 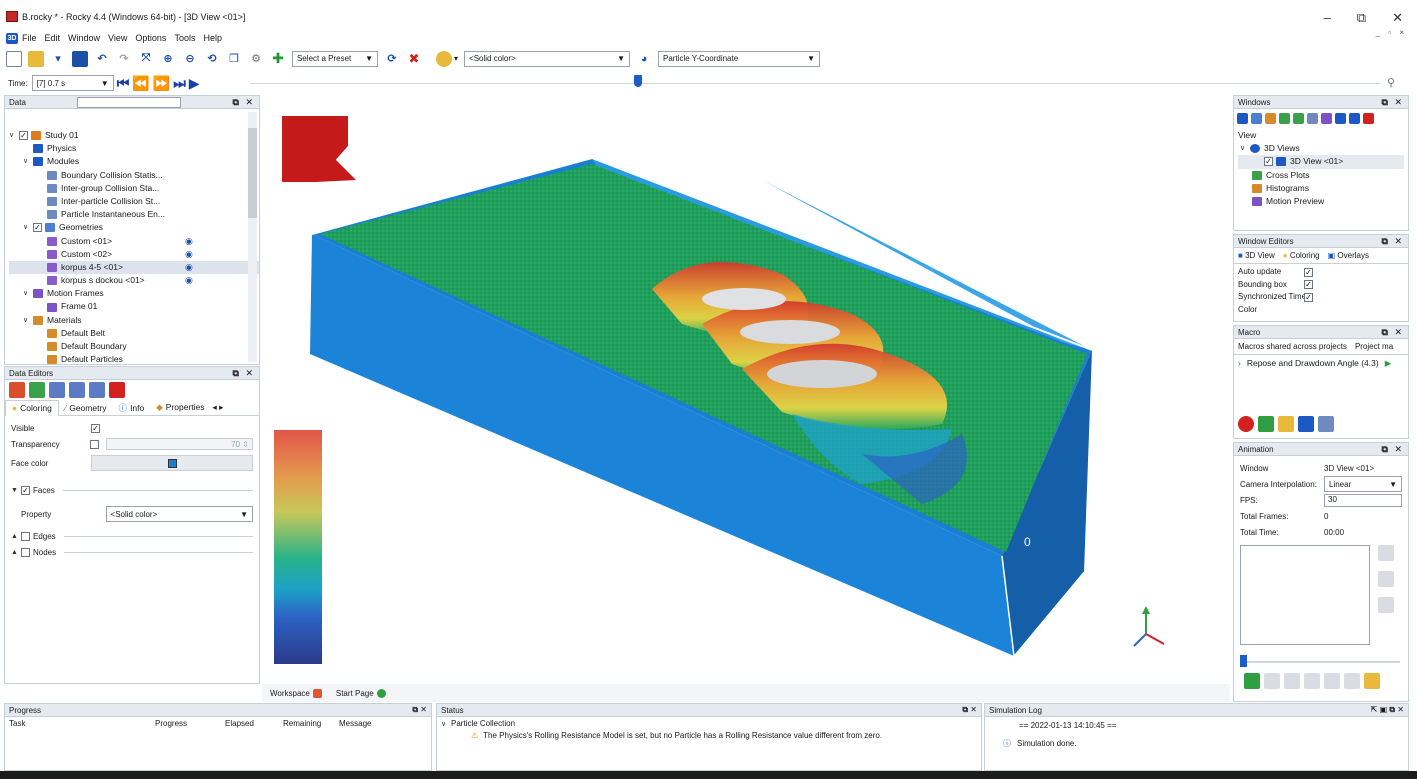 I want to click on tree-item: korpus 4-5 <01> ◉, so click(x=134, y=267).